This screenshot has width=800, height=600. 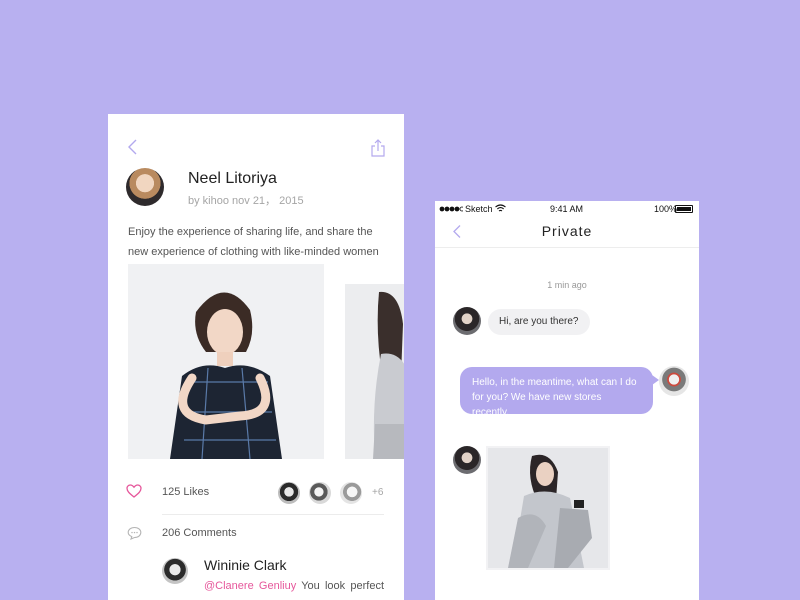 What do you see at coordinates (250, 586) in the screenshot?
I see `mention-link: @Clanere Genliuy` at bounding box center [250, 586].